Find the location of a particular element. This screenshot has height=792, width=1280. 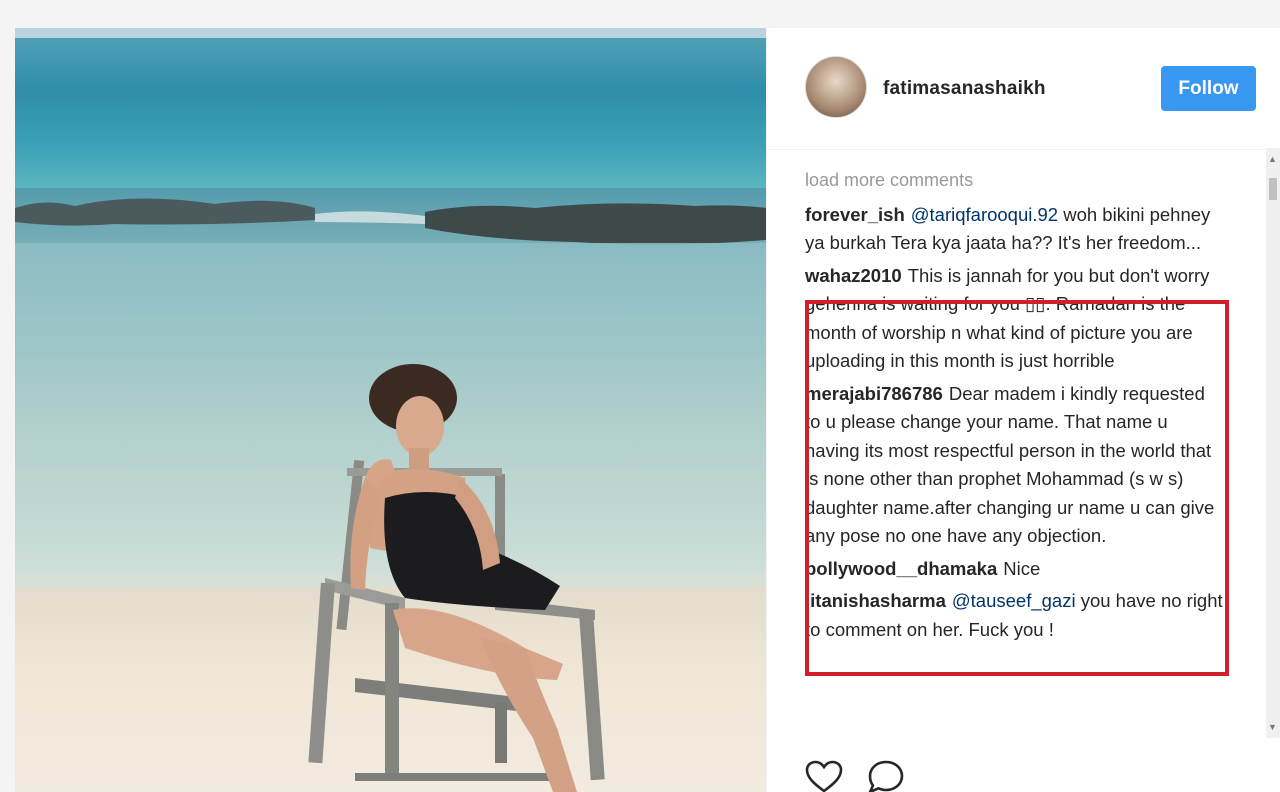

scroll-down-arrow-icon: ▼ is located at coordinates (1272, 727).